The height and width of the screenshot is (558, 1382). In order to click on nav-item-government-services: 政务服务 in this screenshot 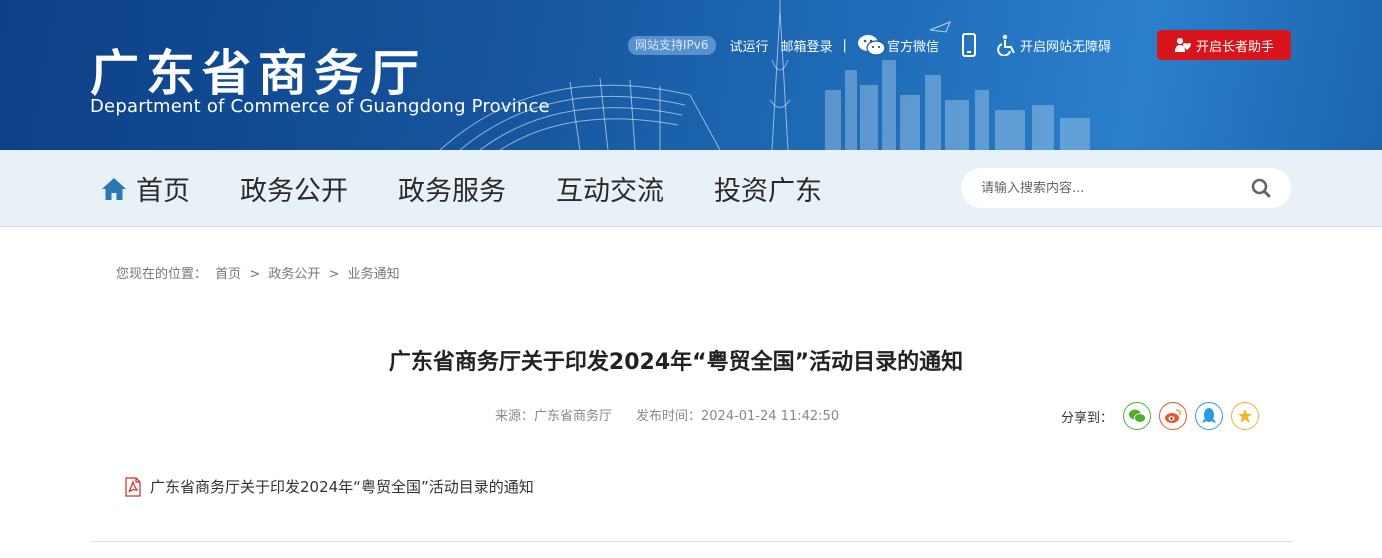, I will do `click(452, 188)`.